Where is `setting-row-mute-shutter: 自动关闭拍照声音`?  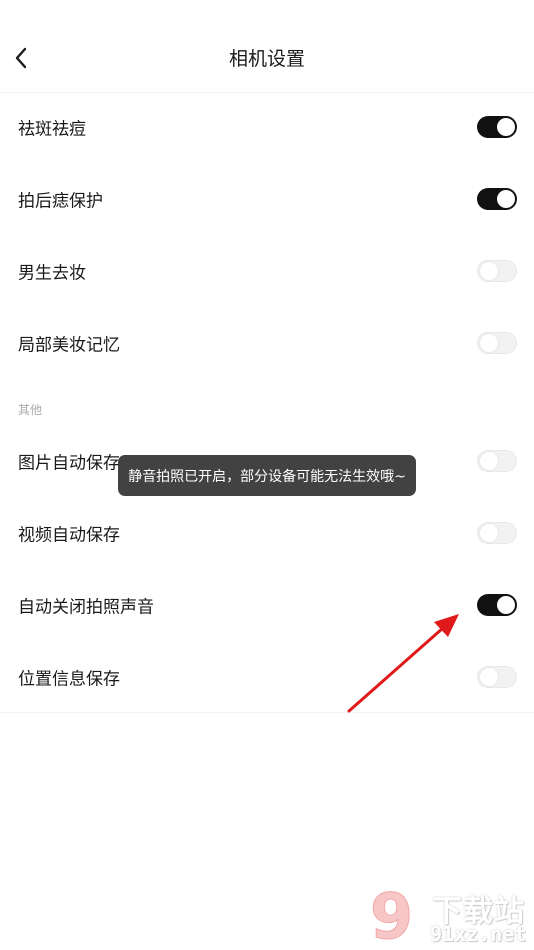
setting-row-mute-shutter: 自动关闭拍照声音 is located at coordinates (267, 605).